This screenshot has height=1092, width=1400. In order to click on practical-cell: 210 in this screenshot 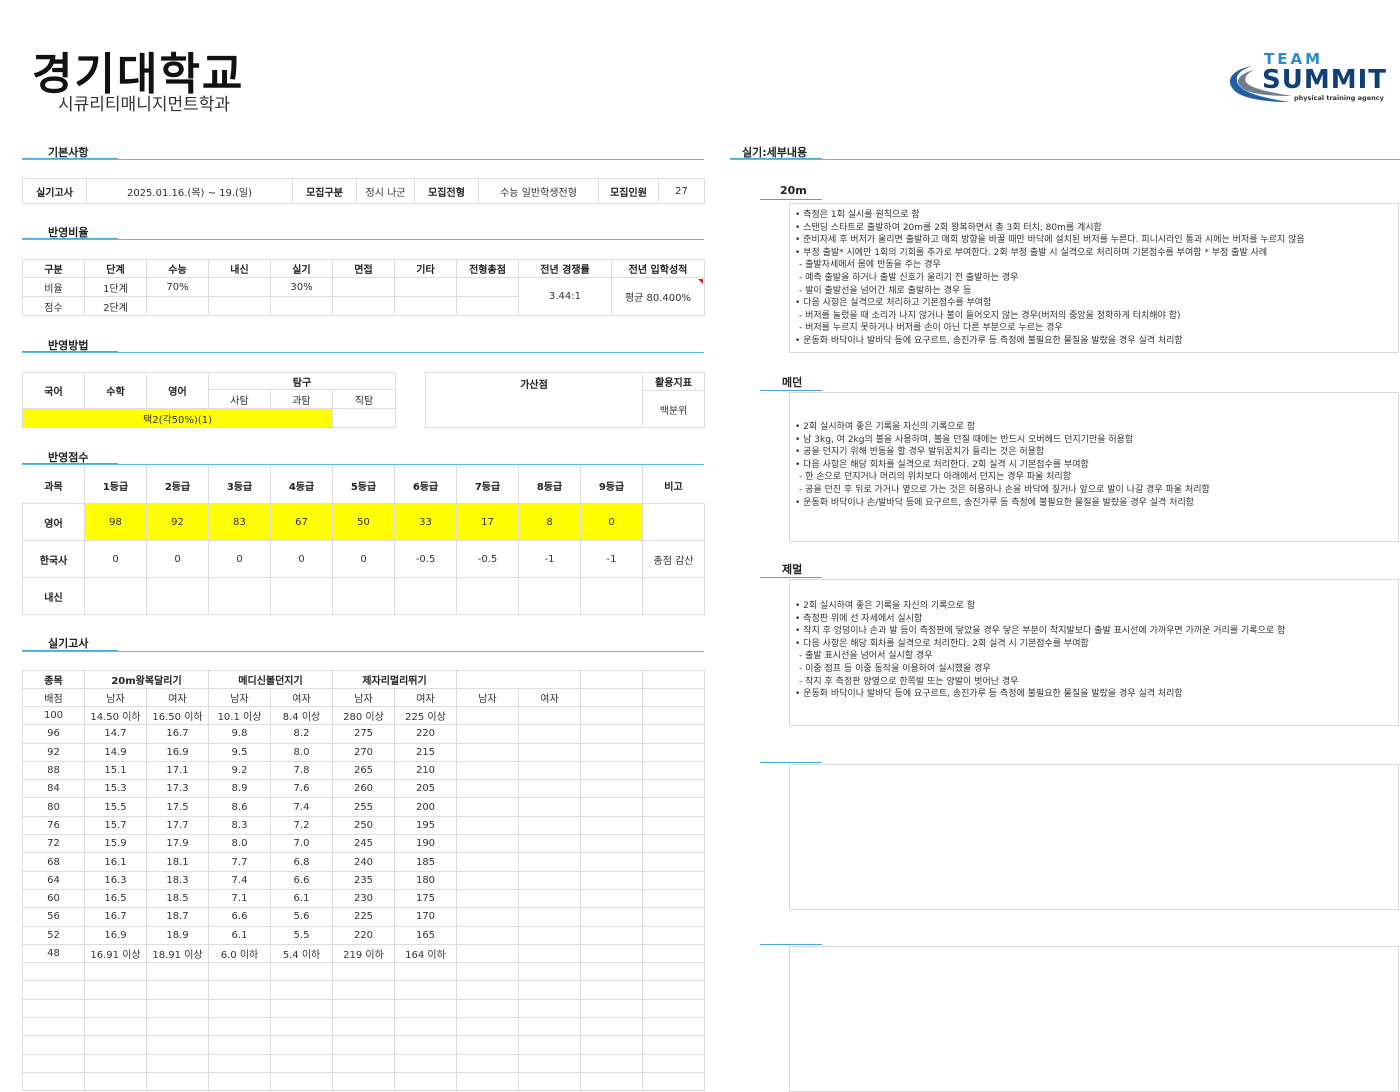, I will do `click(425, 770)`.